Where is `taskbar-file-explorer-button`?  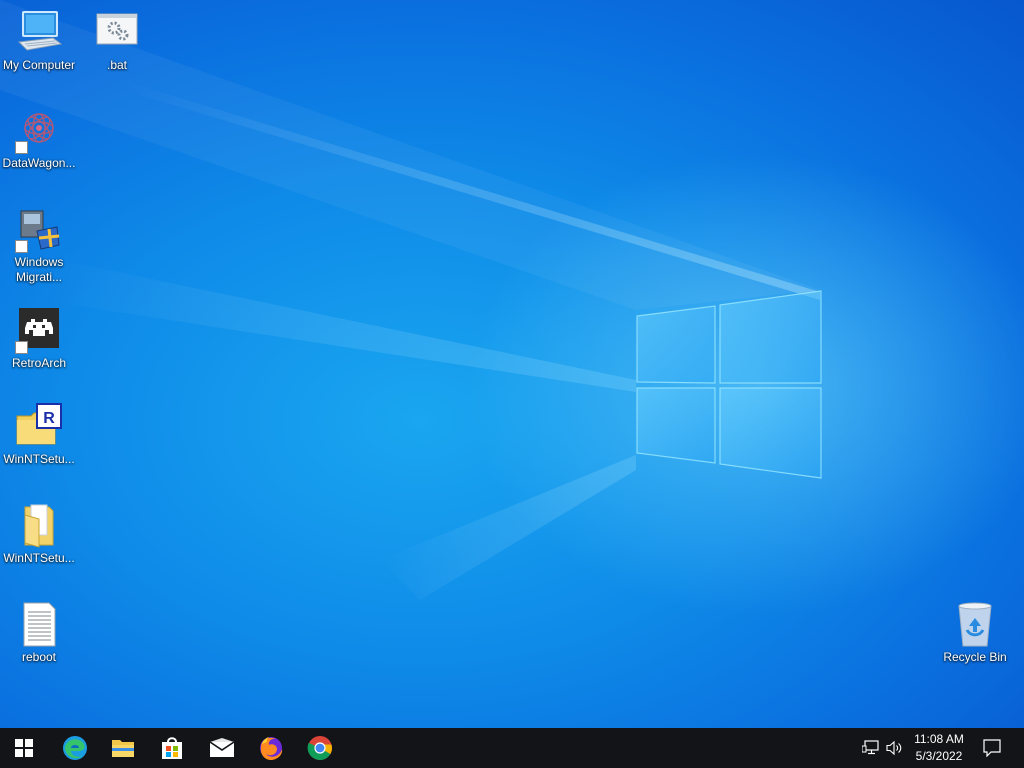
taskbar-file-explorer-button is located at coordinates (123, 748).